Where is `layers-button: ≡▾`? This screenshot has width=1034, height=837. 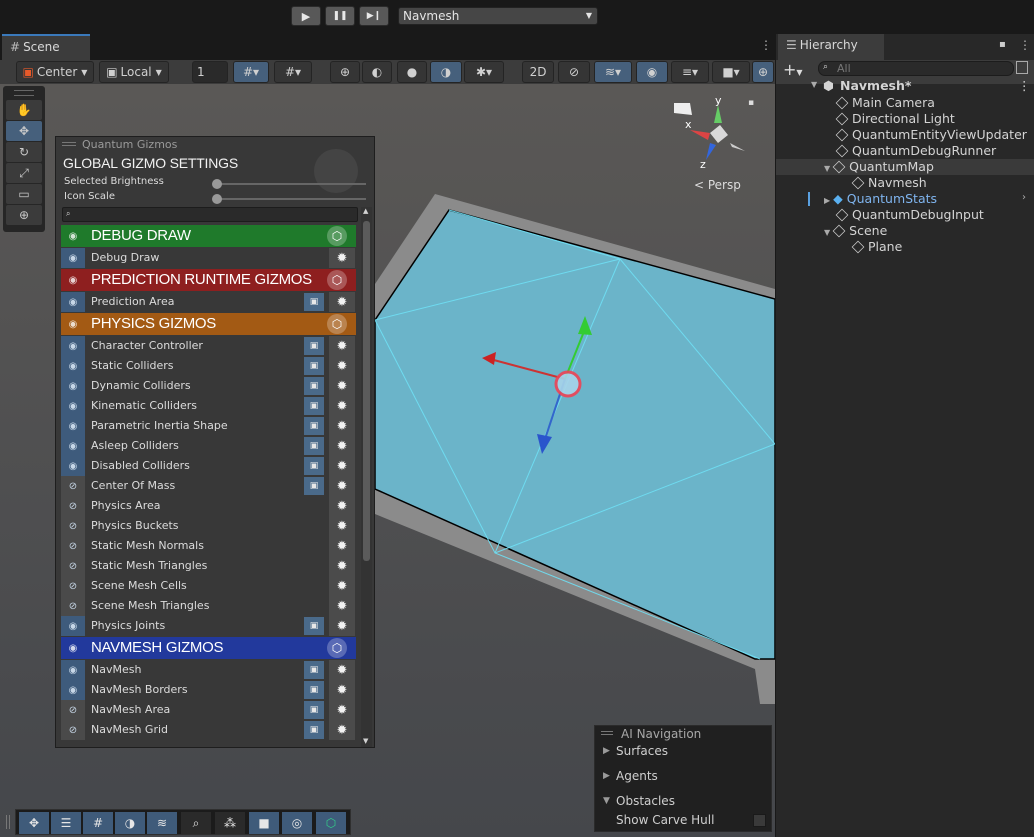 layers-button: ≡▾ is located at coordinates (690, 72).